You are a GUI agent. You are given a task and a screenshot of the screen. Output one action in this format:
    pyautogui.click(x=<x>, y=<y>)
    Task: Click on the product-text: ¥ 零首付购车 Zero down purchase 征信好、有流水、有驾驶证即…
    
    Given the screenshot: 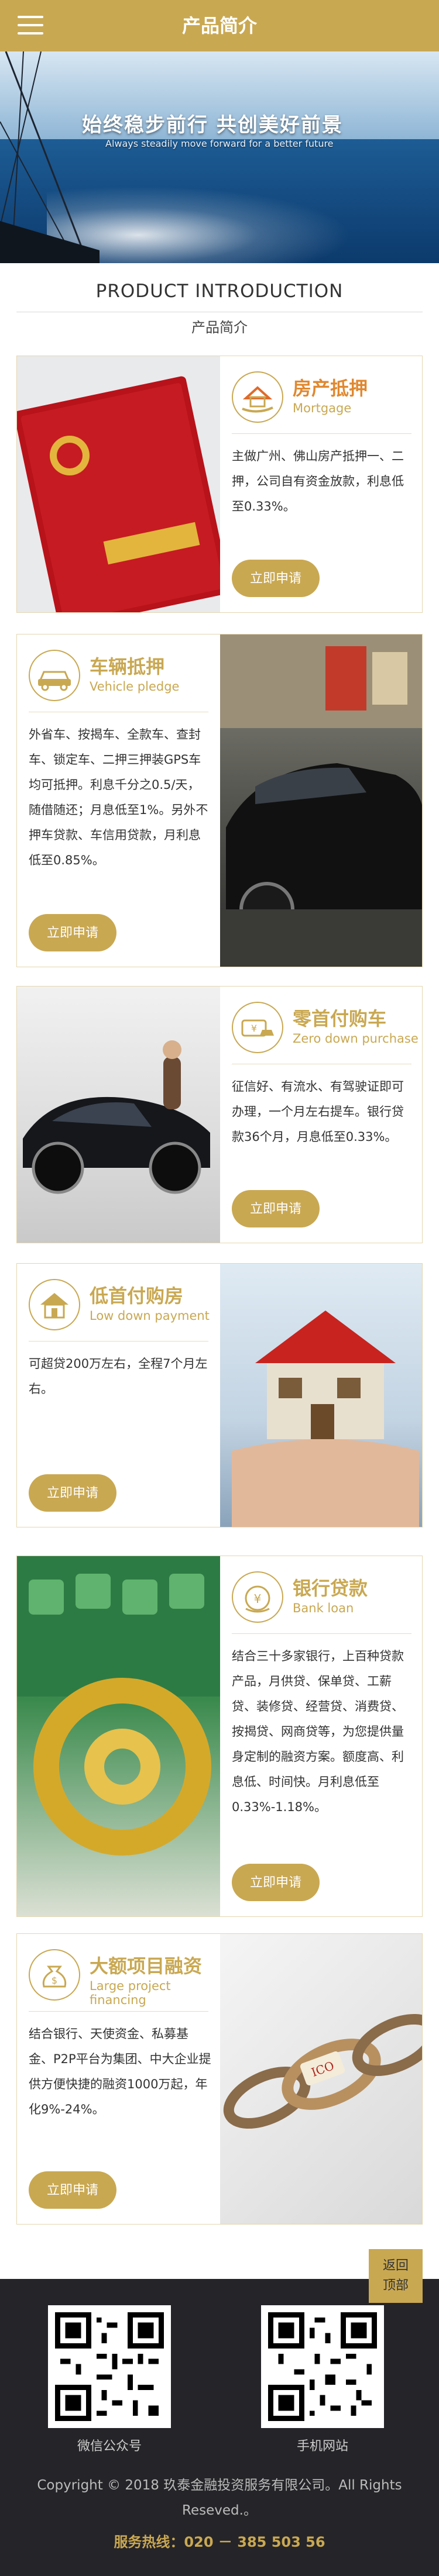 What is the action you would take?
    pyautogui.click(x=321, y=1115)
    